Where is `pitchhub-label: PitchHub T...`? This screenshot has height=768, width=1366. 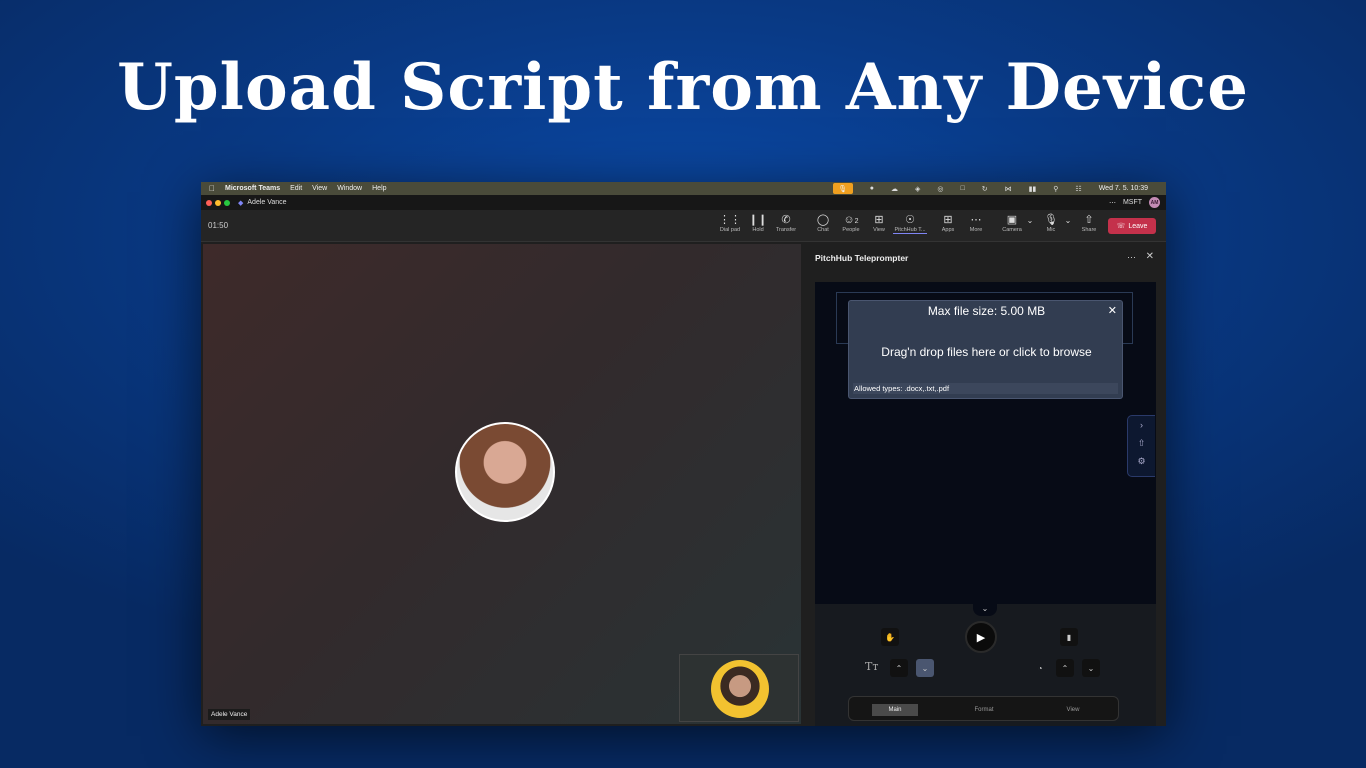
pitchhub-label: PitchHub T... is located at coordinates (910, 230).